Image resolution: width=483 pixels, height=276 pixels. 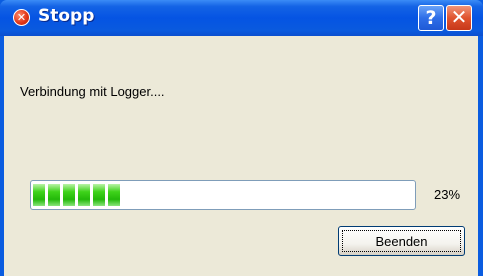 What do you see at coordinates (223, 195) in the screenshot?
I see `progress-bar` at bounding box center [223, 195].